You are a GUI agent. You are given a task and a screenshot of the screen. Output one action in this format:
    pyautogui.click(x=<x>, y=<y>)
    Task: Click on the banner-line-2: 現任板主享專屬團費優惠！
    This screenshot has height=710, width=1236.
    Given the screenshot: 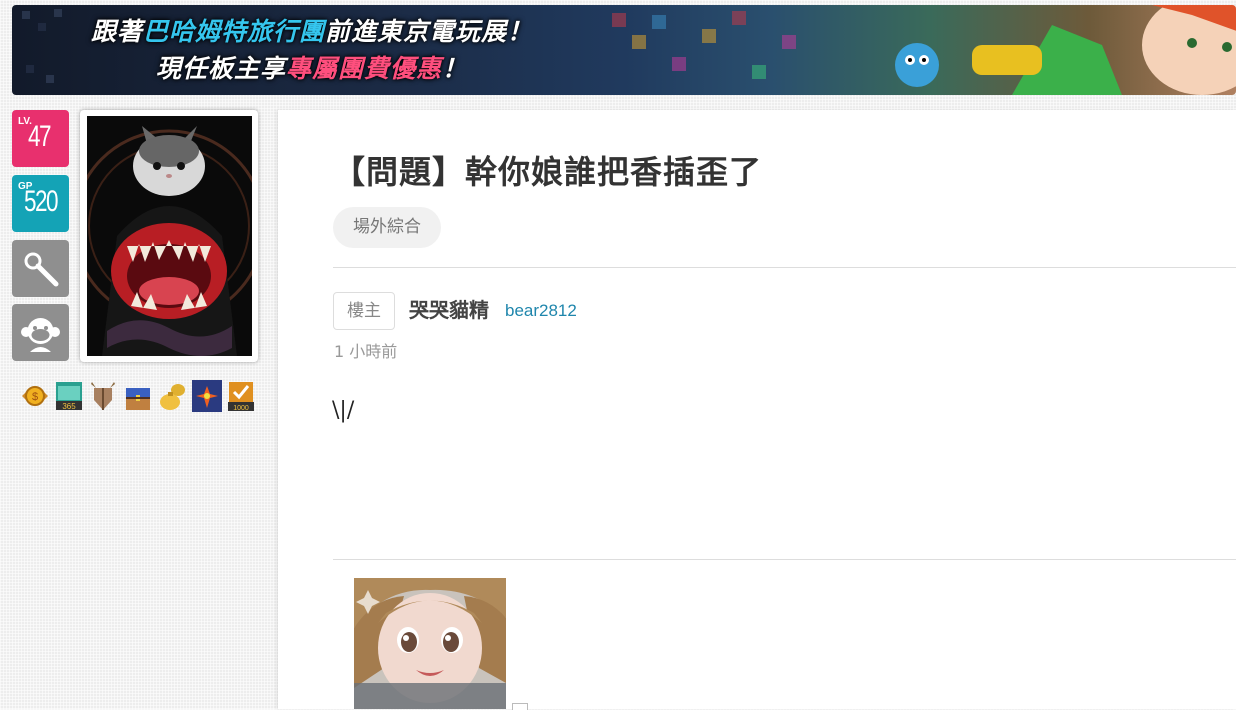 What is the action you would take?
    pyautogui.click(x=312, y=68)
    